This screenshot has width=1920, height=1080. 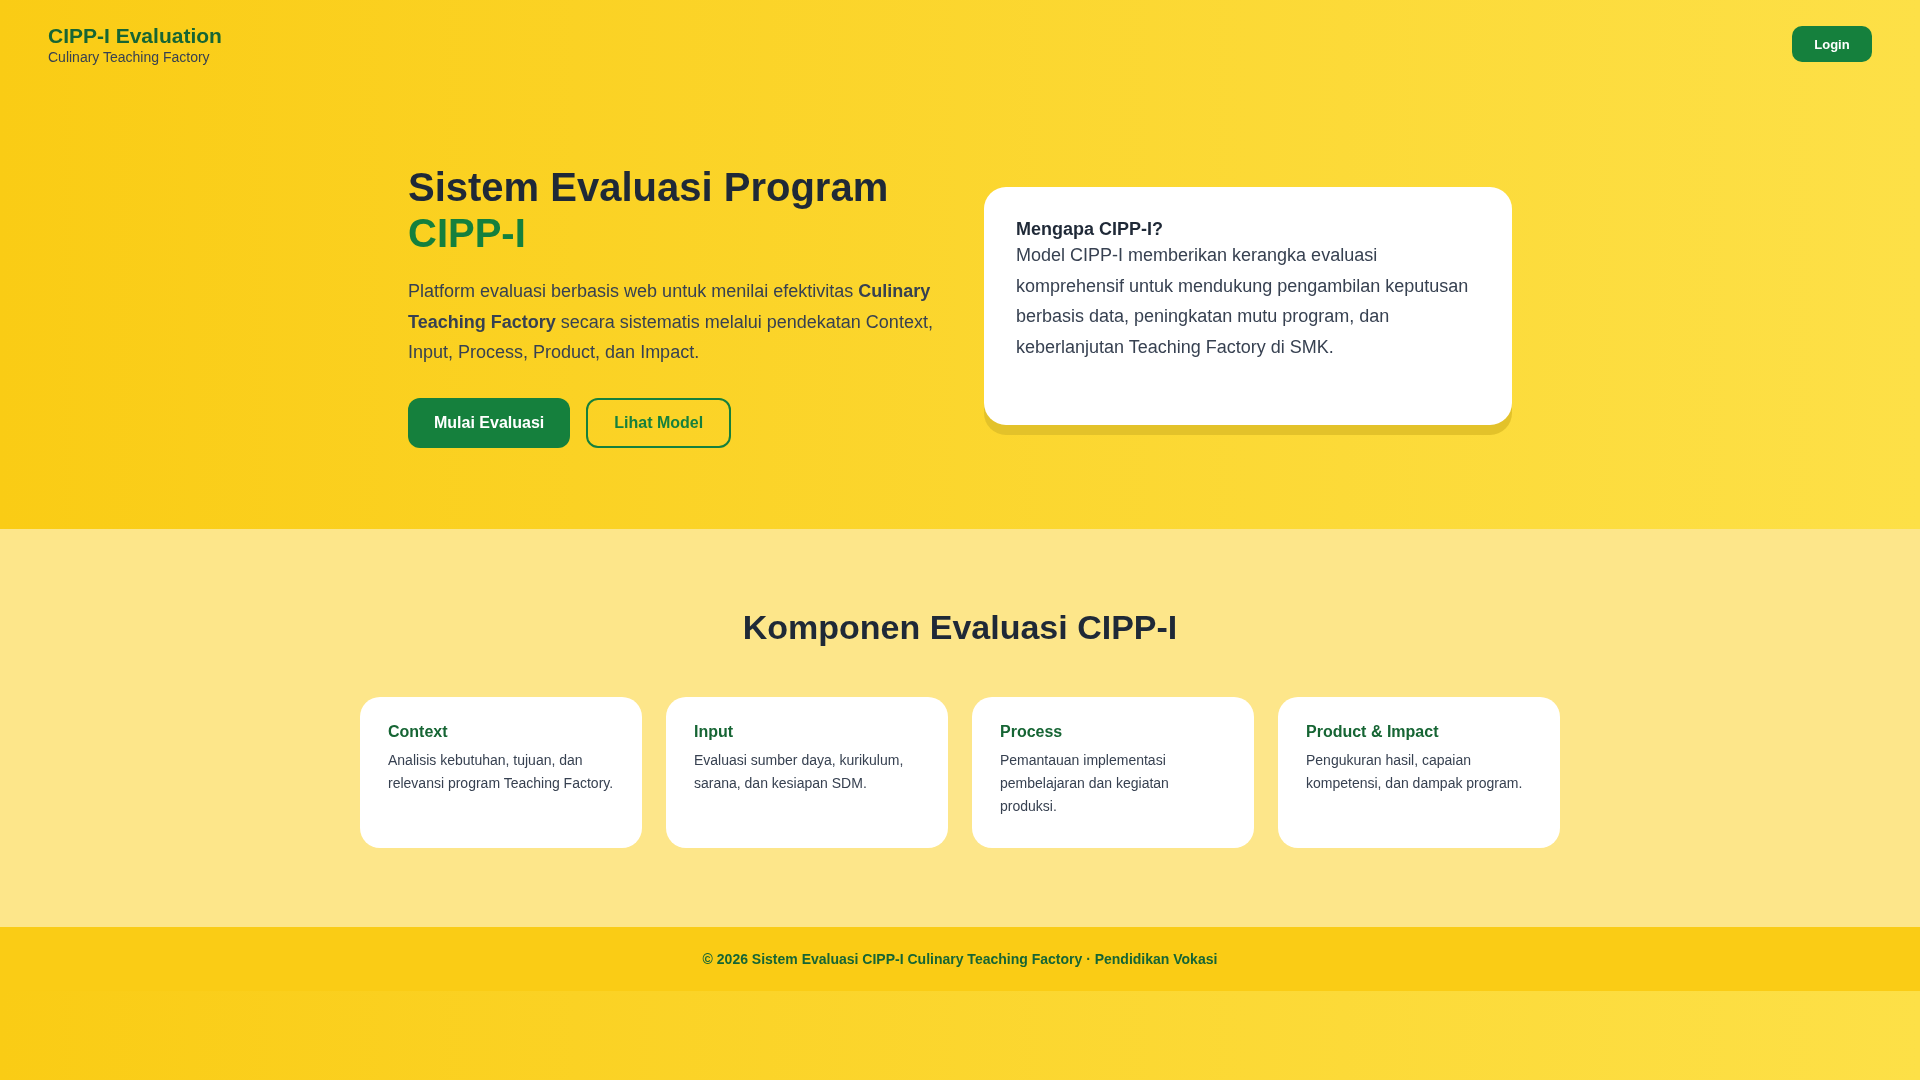 I want to click on card-title: Product & Impact, so click(x=1373, y=732).